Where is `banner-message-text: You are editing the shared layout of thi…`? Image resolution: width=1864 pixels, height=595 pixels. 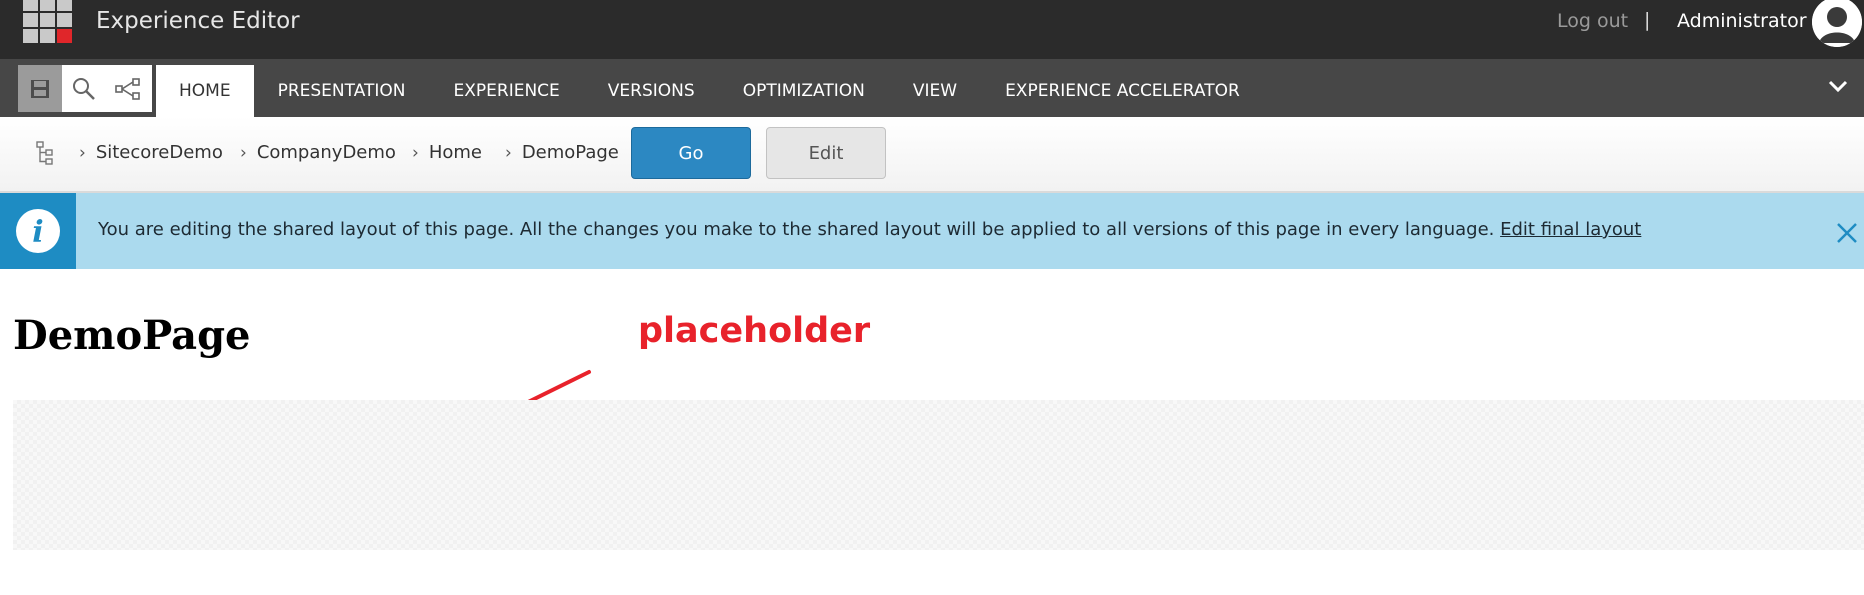 banner-message-text: You are editing the shared layout of thi… is located at coordinates (796, 229).